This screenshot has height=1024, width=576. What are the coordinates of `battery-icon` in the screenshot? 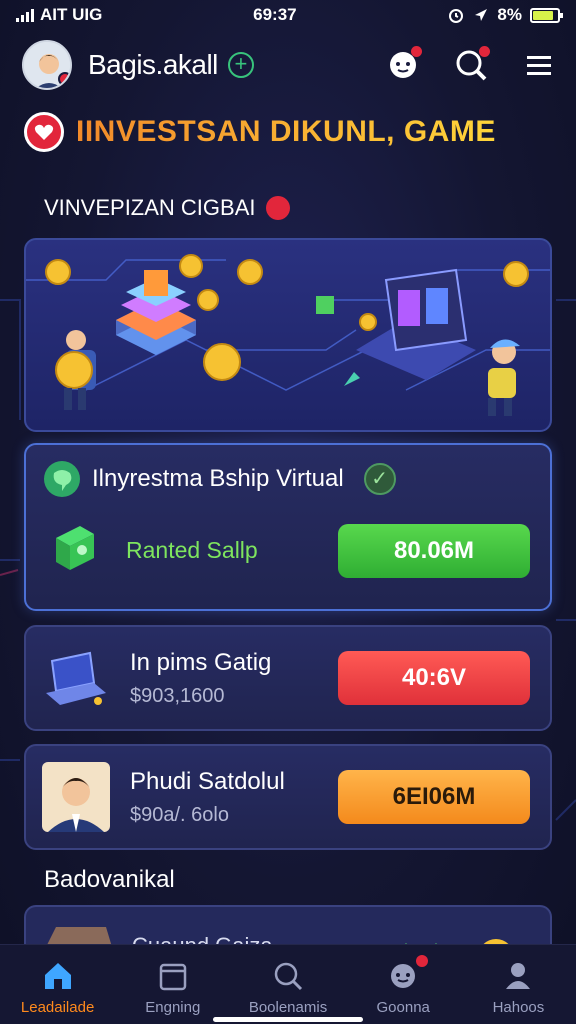 It's located at (546, 15).